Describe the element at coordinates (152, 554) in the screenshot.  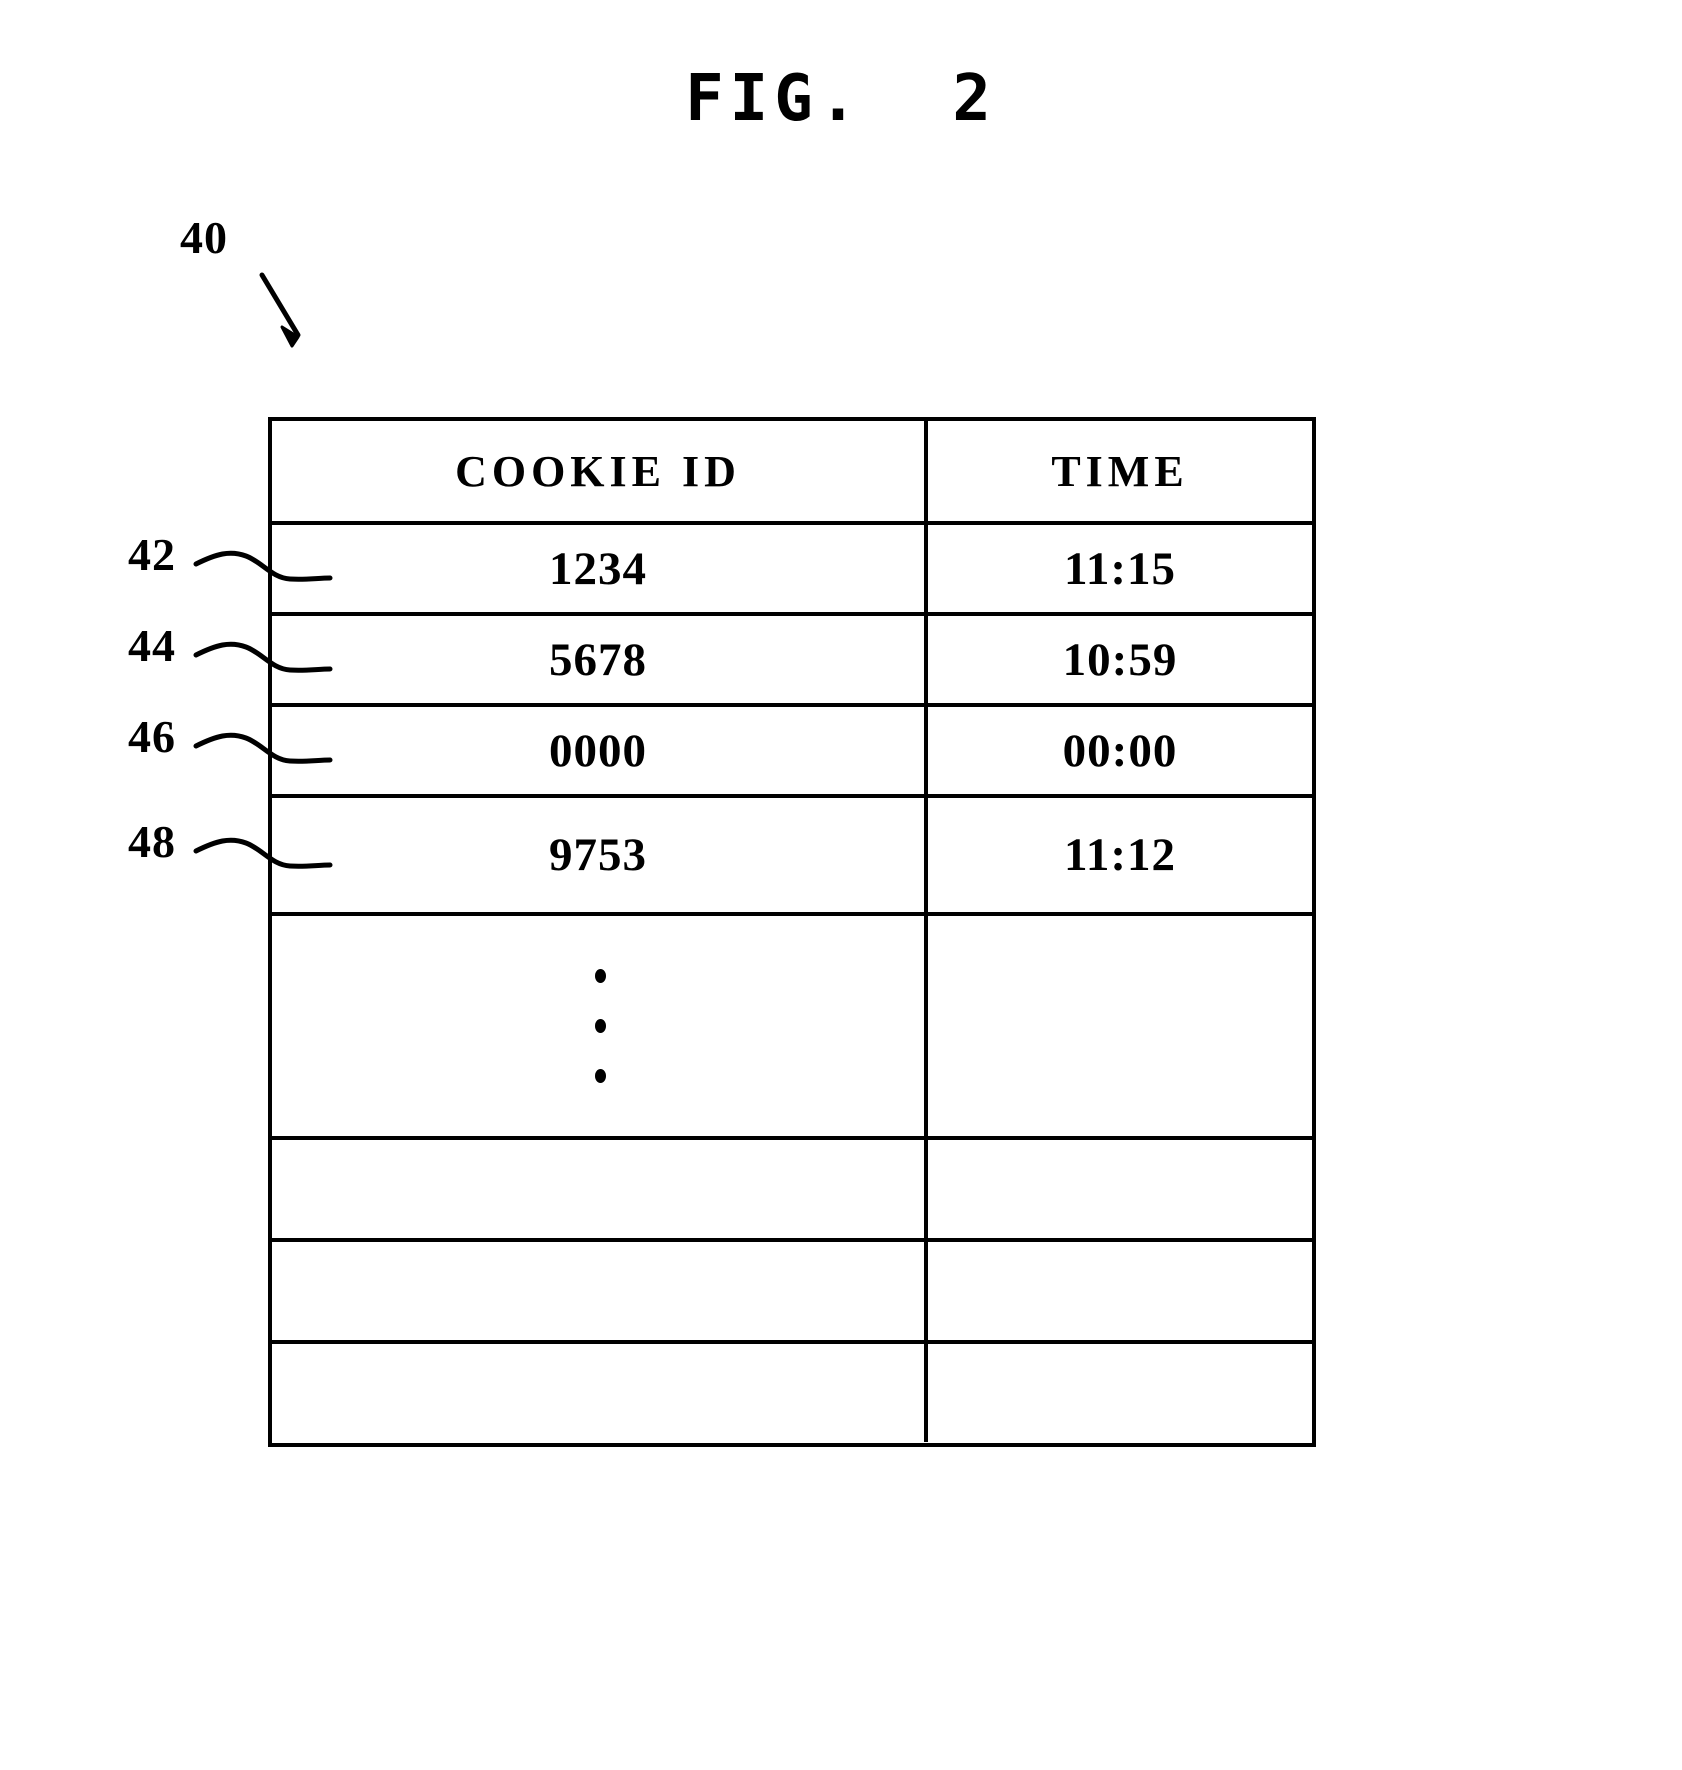
I see `row-reference-42-label: 42` at that location.